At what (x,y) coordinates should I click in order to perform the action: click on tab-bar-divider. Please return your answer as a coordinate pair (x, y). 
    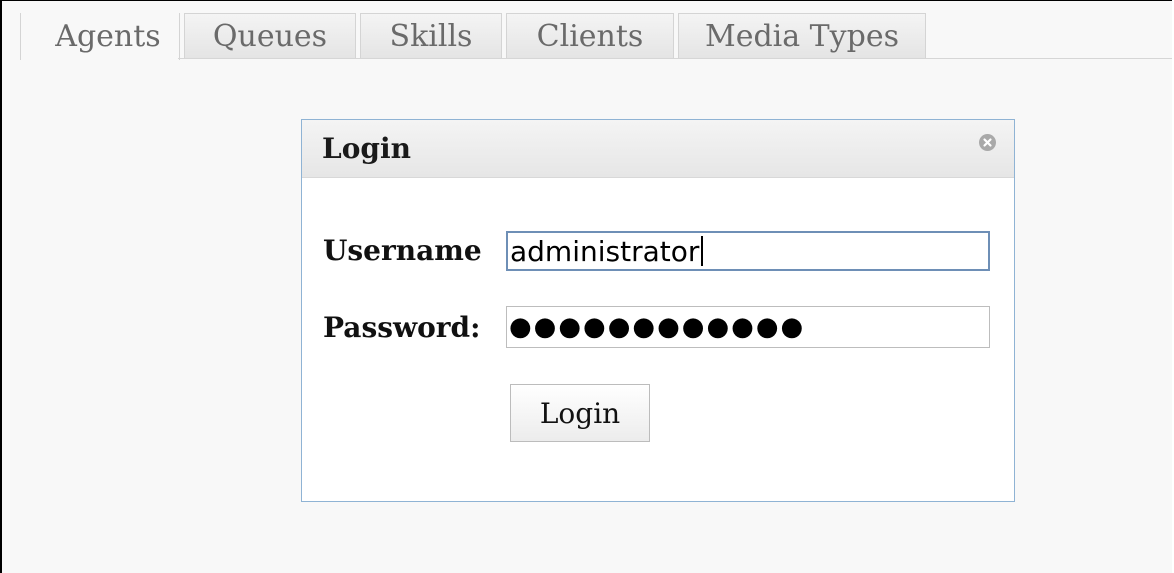
    Looking at the image, I should click on (675, 58).